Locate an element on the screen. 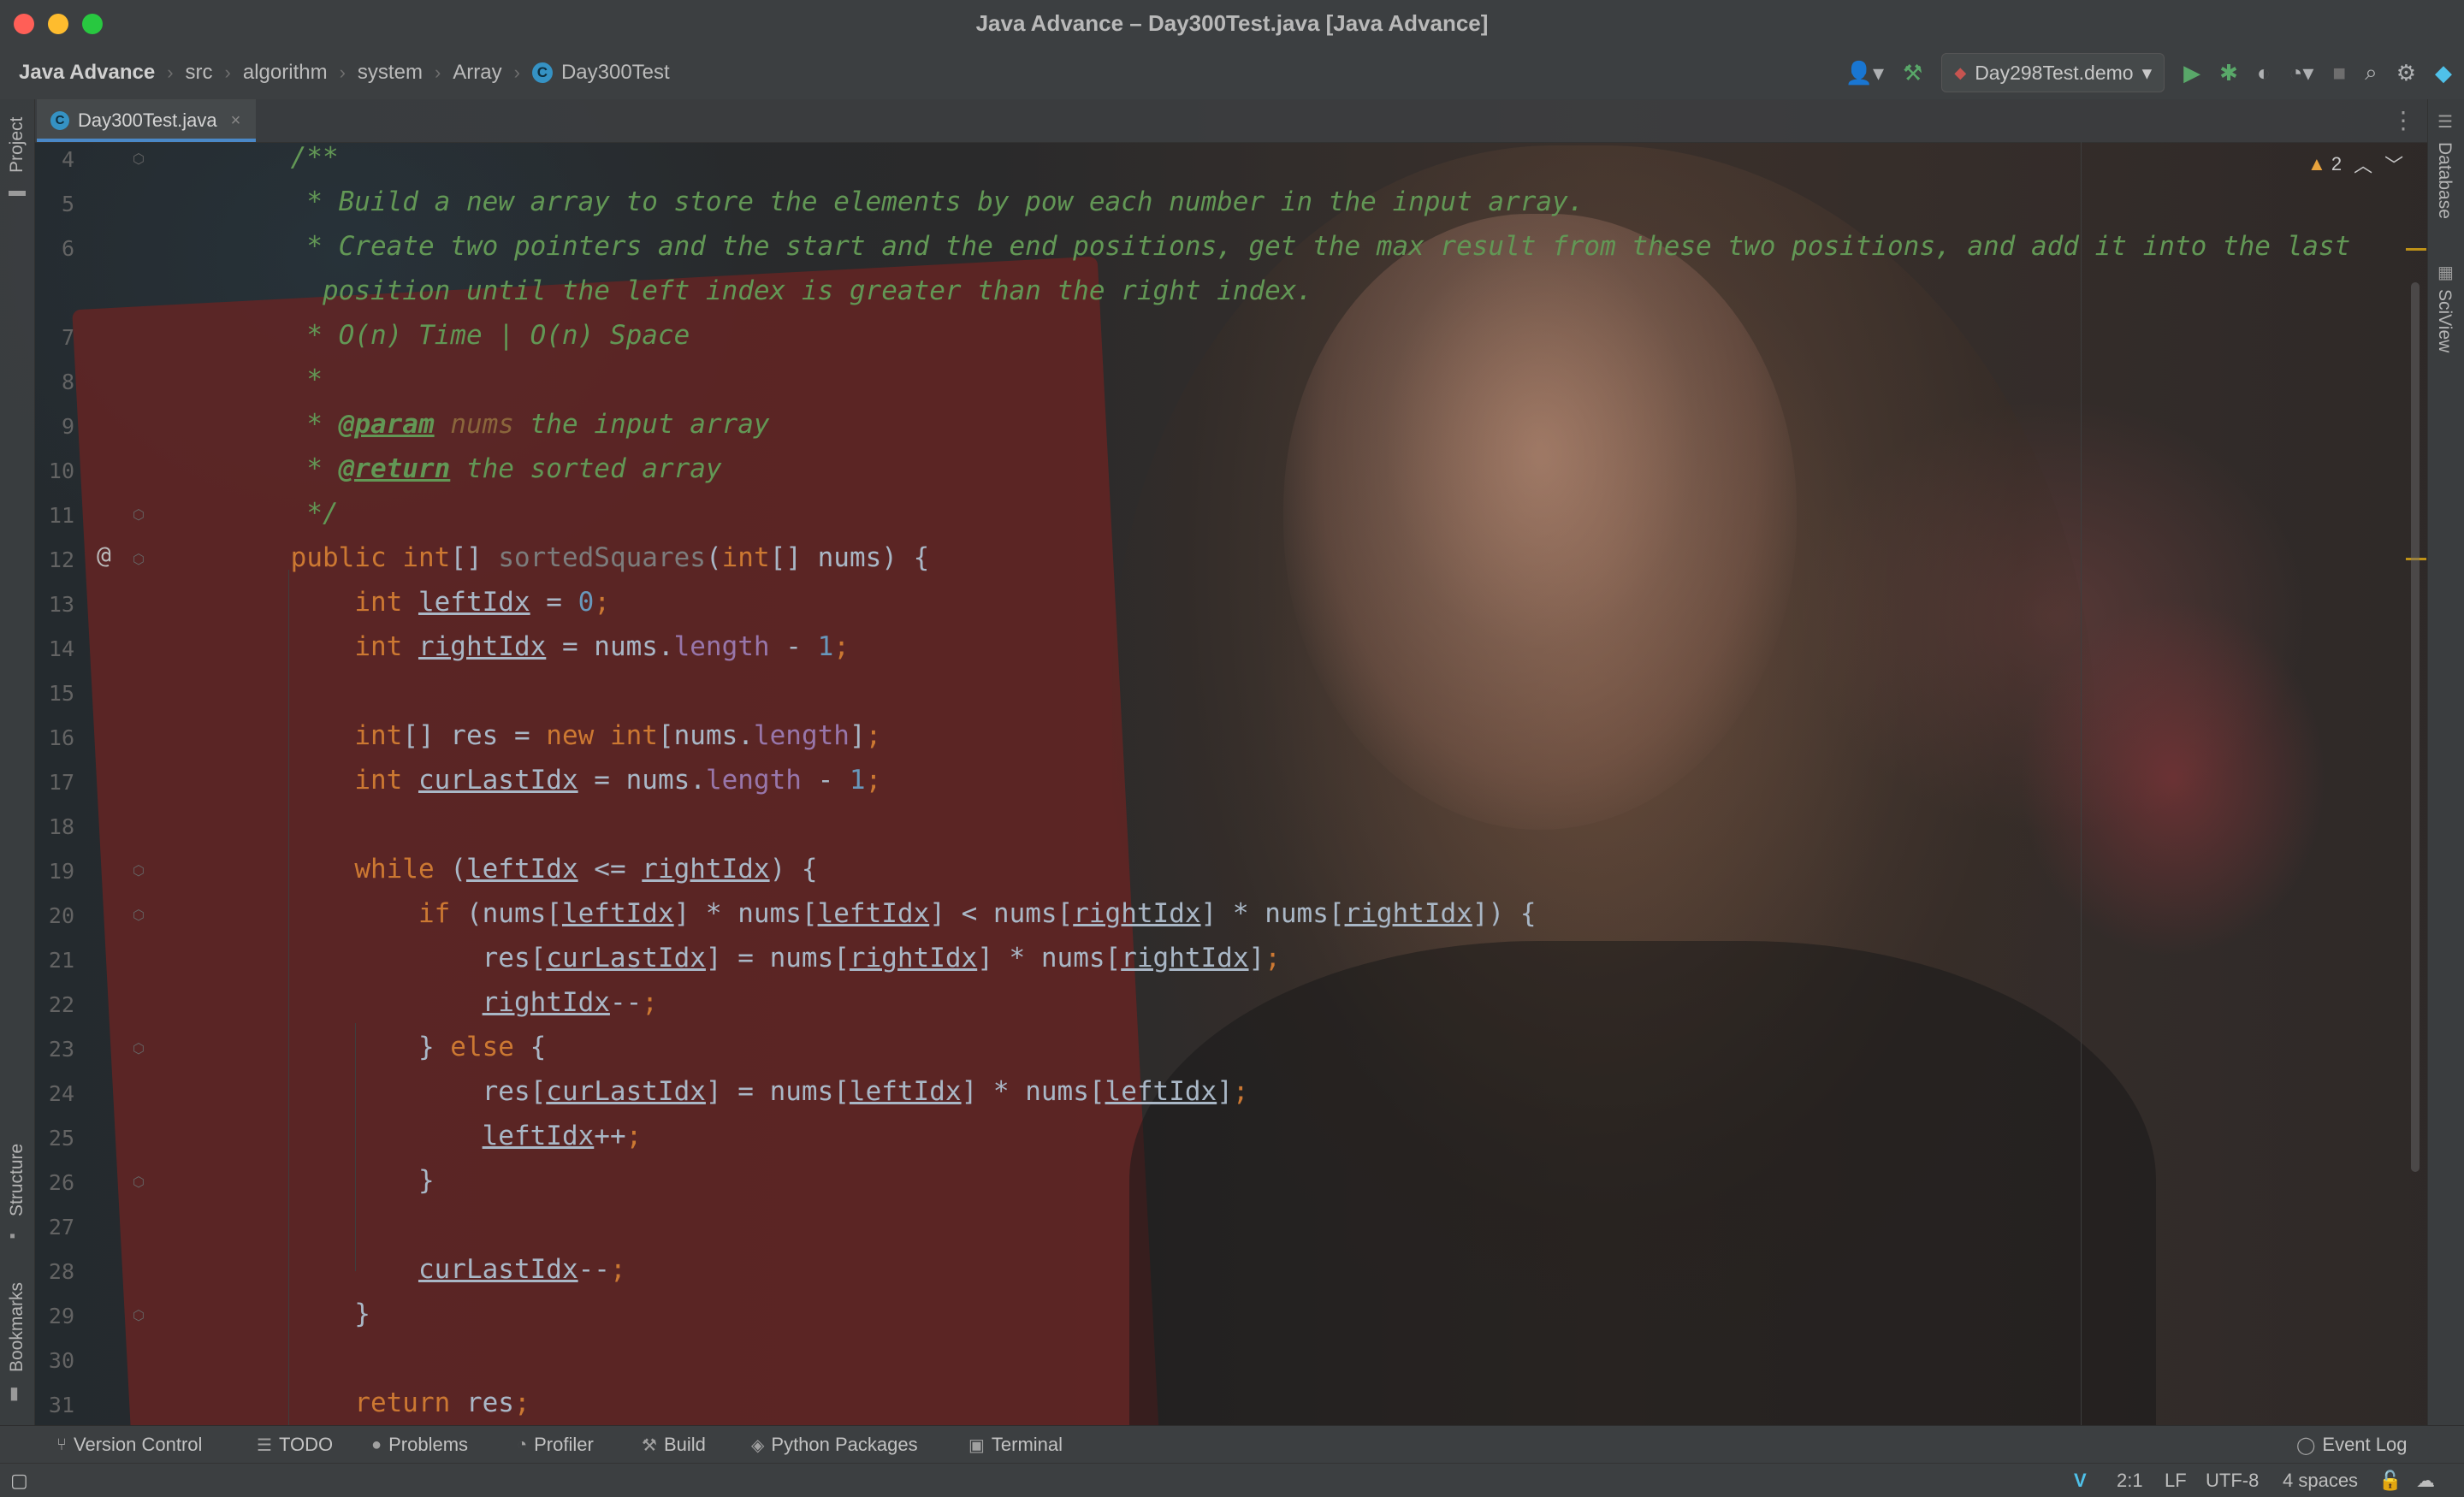 The height and width of the screenshot is (1497, 2464). search-icon: ⌕ is located at coordinates (2371, 72).